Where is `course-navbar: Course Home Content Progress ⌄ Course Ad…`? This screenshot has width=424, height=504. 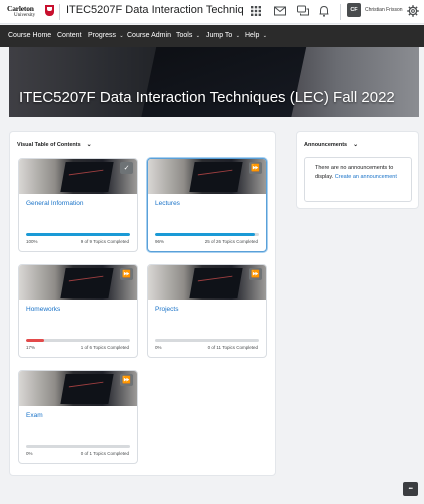 course-navbar: Course Home Content Progress ⌄ Course Ad… is located at coordinates (212, 36).